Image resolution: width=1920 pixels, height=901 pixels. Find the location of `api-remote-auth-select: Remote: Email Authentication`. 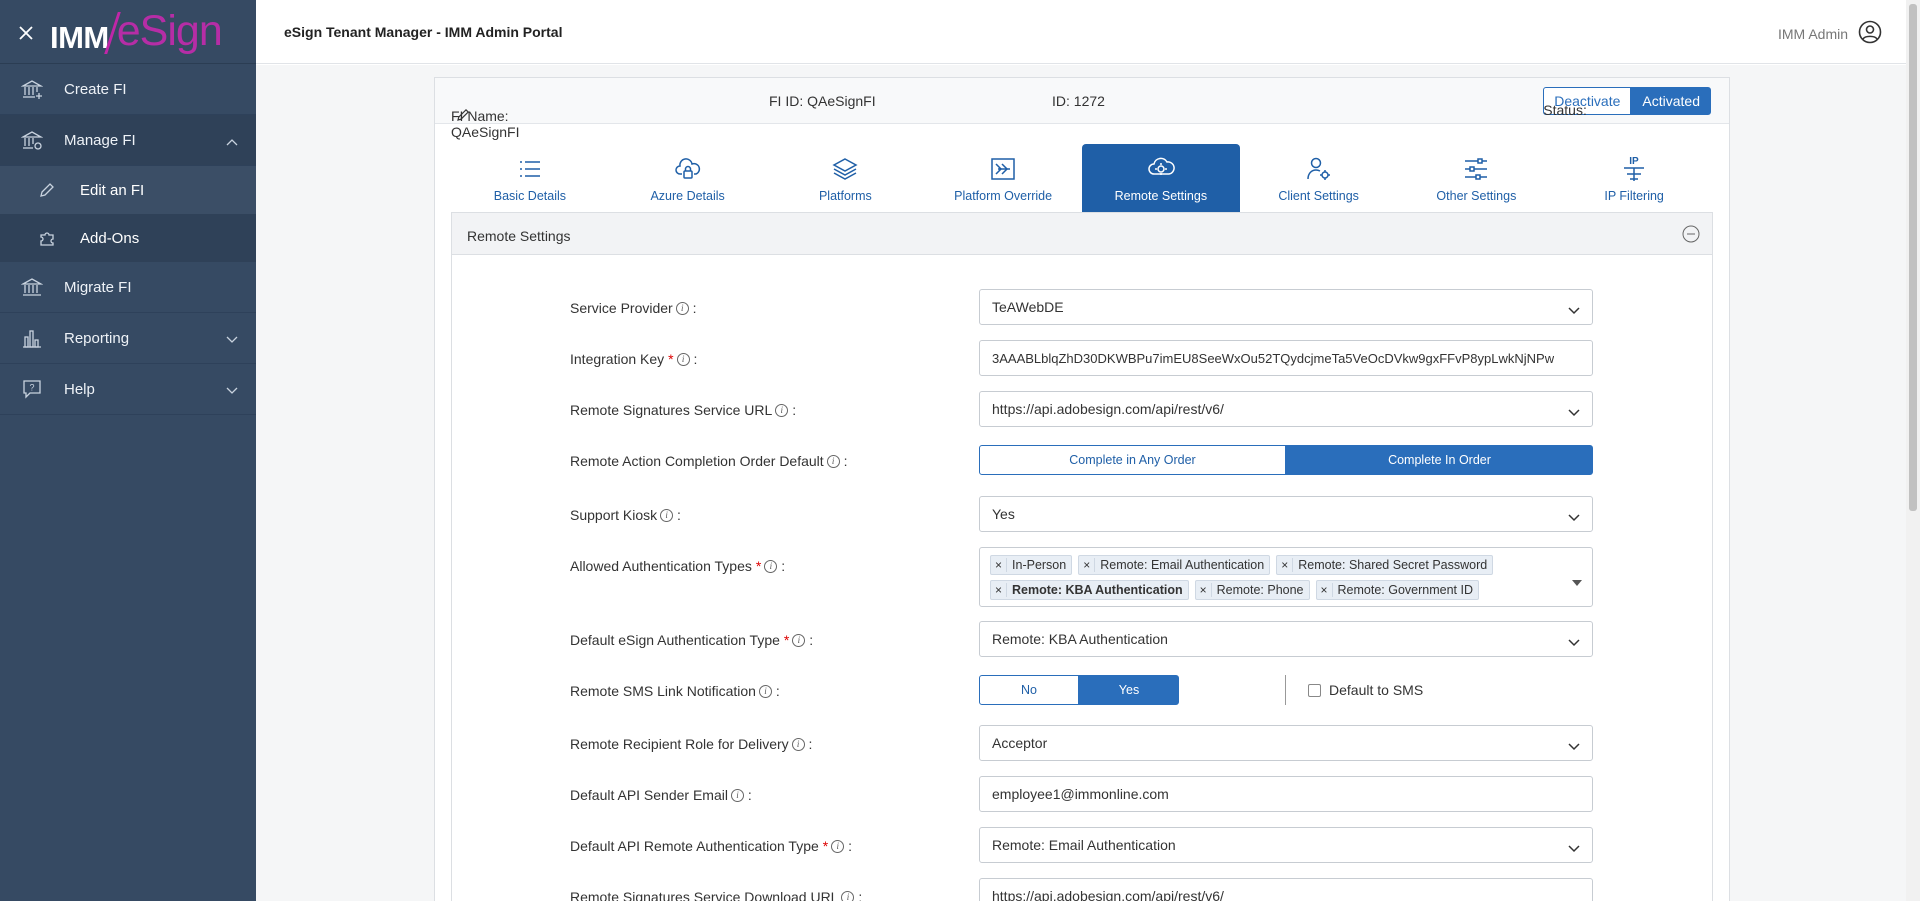

api-remote-auth-select: Remote: Email Authentication is located at coordinates (1286, 845).